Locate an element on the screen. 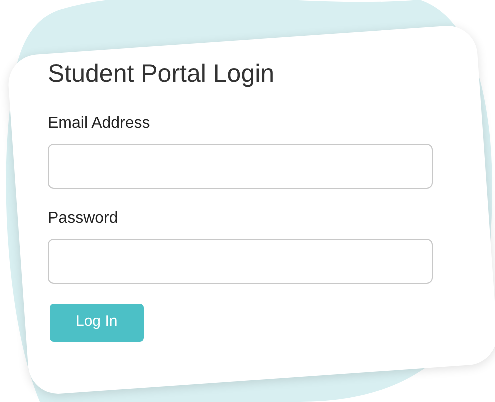 The width and height of the screenshot is (495, 402). field-label: Password is located at coordinates (83, 218).